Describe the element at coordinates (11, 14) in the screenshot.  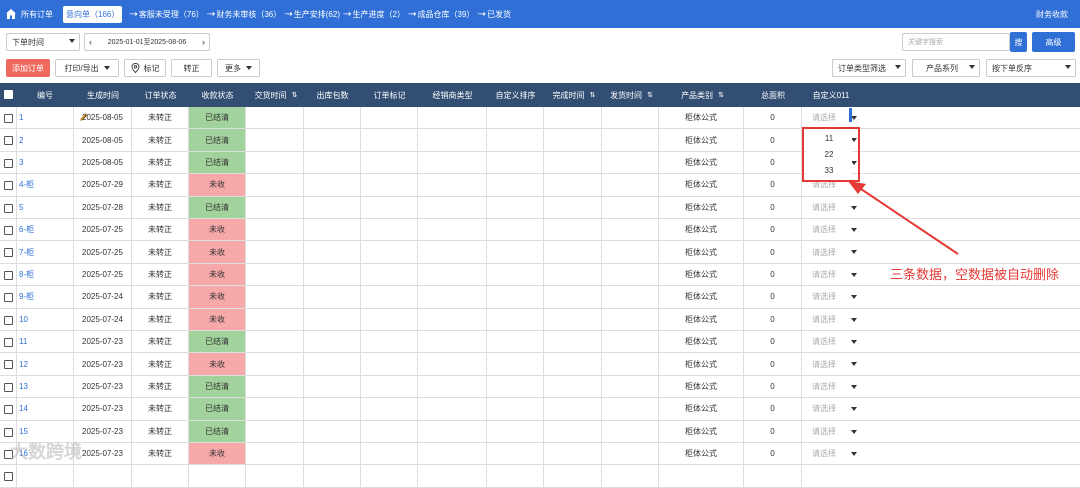
I see `home-icon` at that location.